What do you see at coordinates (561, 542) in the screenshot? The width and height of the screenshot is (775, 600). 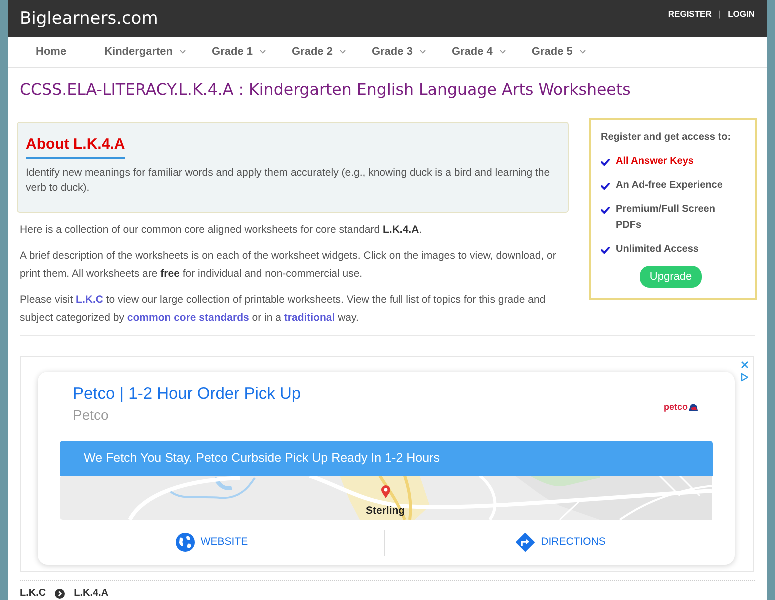 I see `directions-link: DIRECTIONS` at bounding box center [561, 542].